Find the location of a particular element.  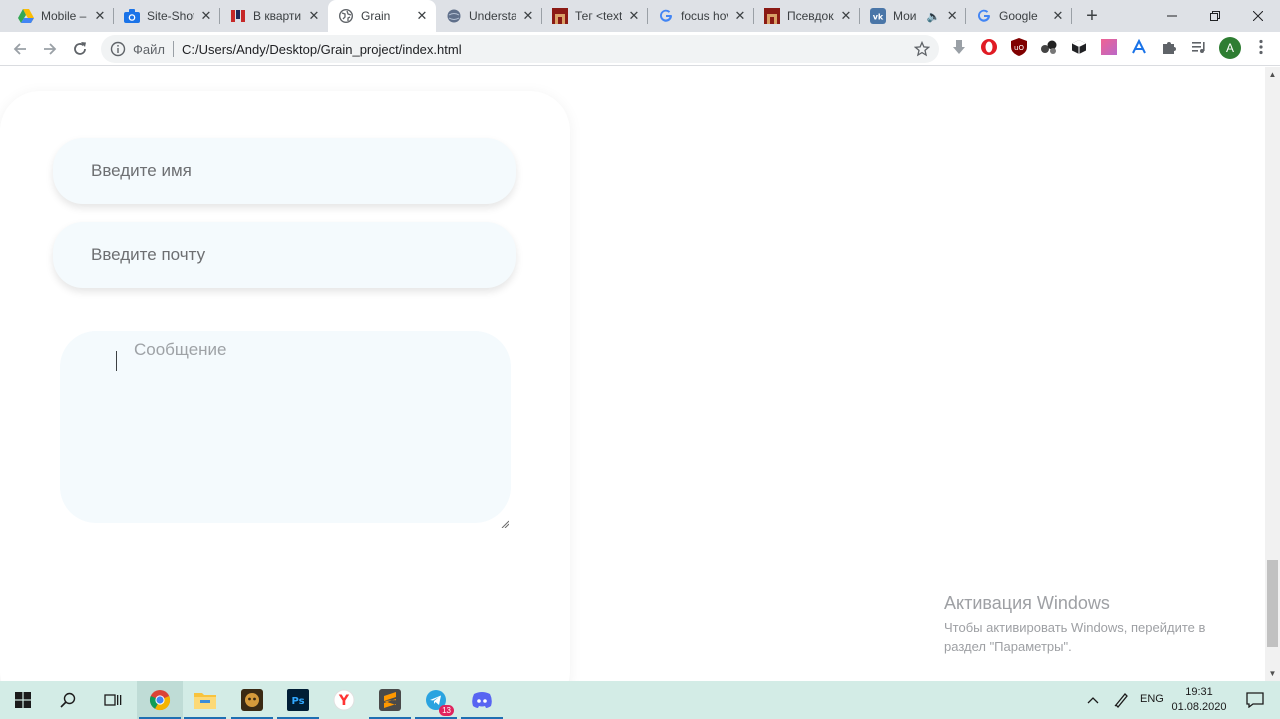

taskbar-telegram: 13 is located at coordinates (436, 700).